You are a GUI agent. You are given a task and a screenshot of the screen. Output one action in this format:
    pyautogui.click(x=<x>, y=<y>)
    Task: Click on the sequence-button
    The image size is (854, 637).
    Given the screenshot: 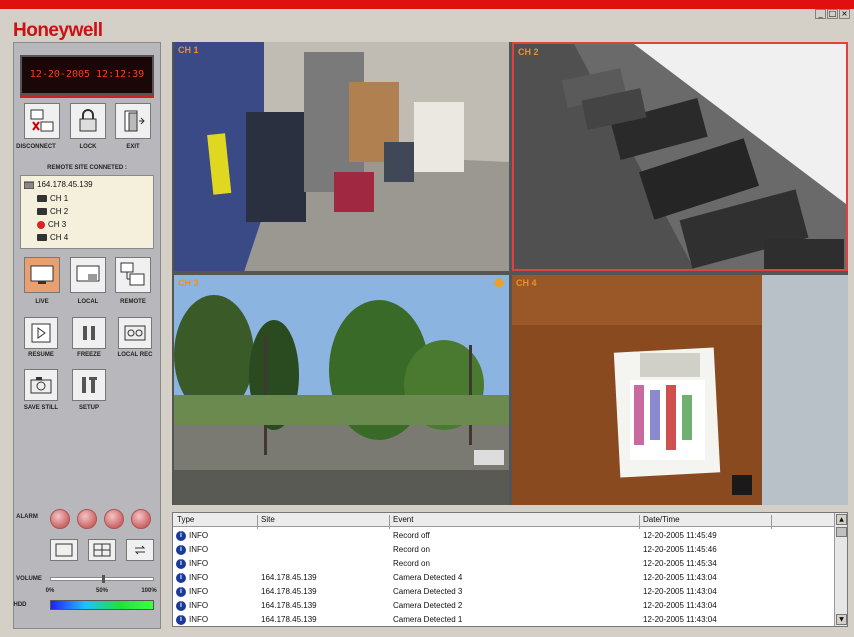 What is the action you would take?
    pyautogui.click(x=140, y=550)
    